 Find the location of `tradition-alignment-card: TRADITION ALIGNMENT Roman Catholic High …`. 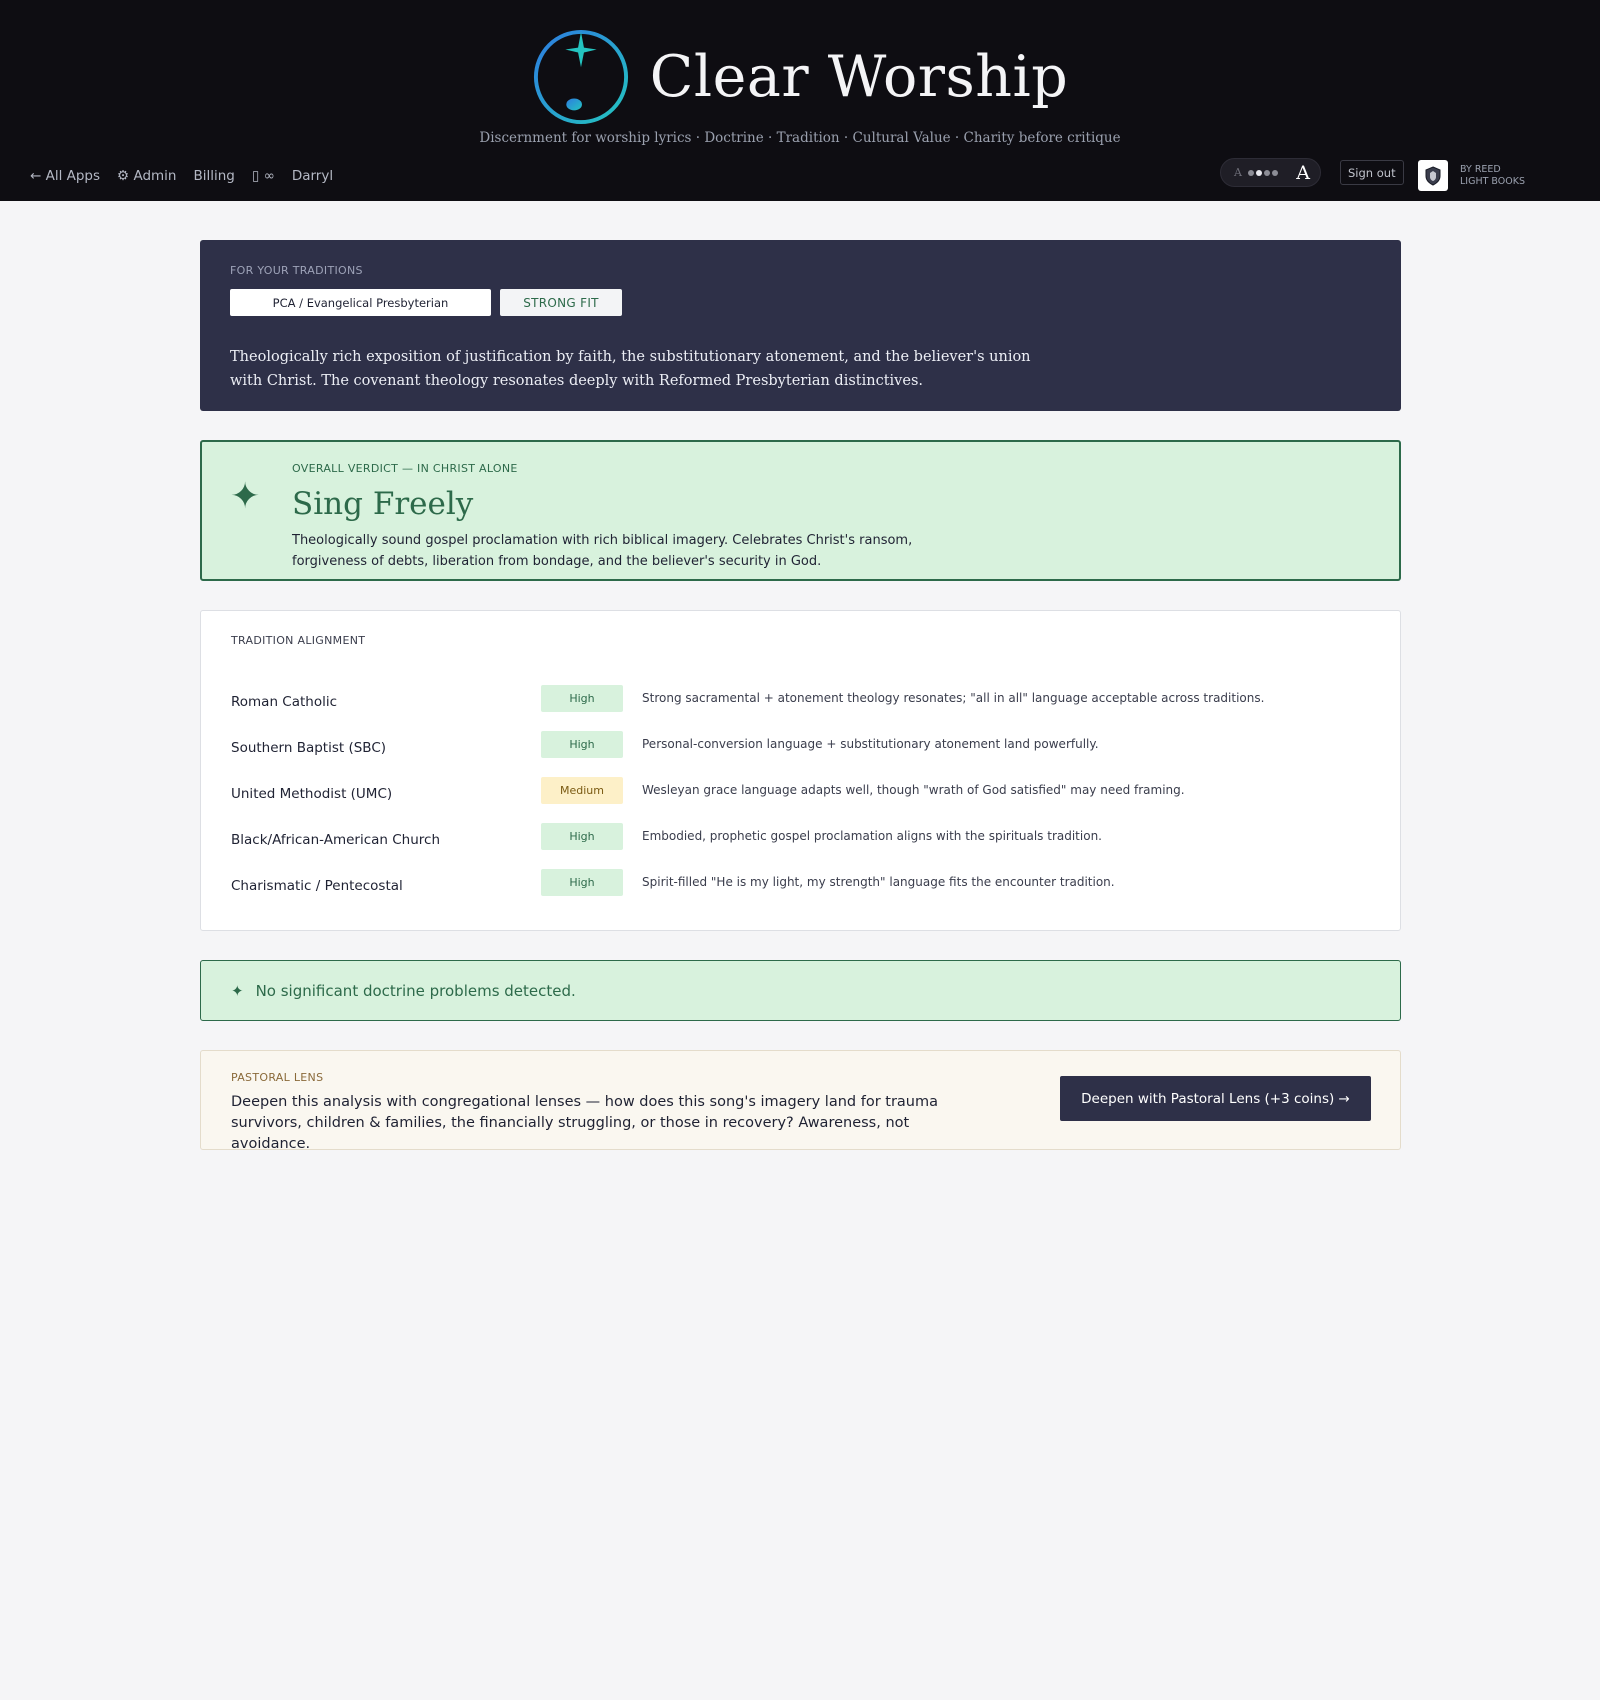

tradition-alignment-card: TRADITION ALIGNMENT Roman Catholic High … is located at coordinates (800, 770).